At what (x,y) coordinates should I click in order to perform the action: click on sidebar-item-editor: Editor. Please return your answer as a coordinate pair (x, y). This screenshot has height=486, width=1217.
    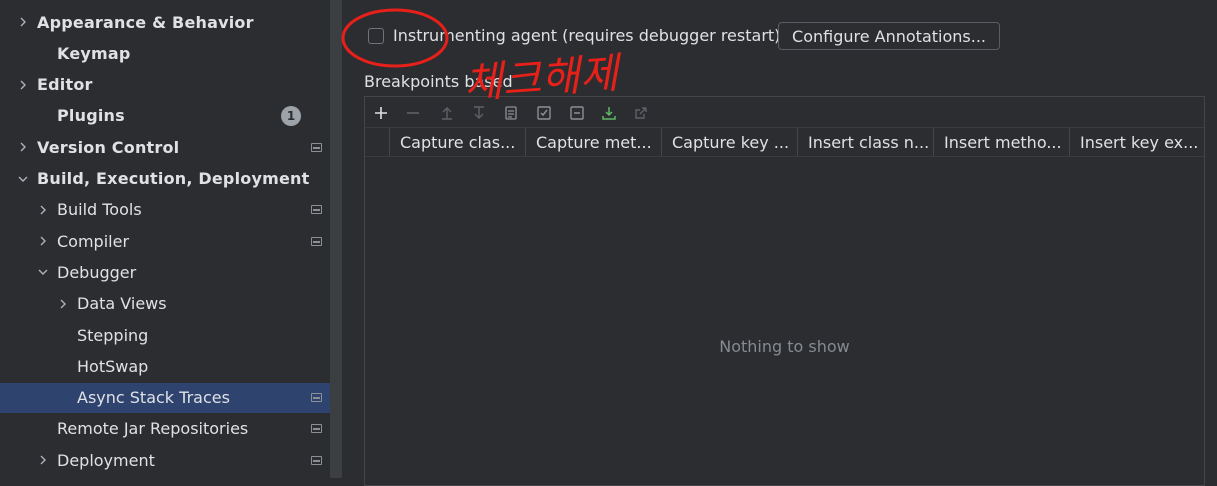
    Looking at the image, I should click on (171, 85).